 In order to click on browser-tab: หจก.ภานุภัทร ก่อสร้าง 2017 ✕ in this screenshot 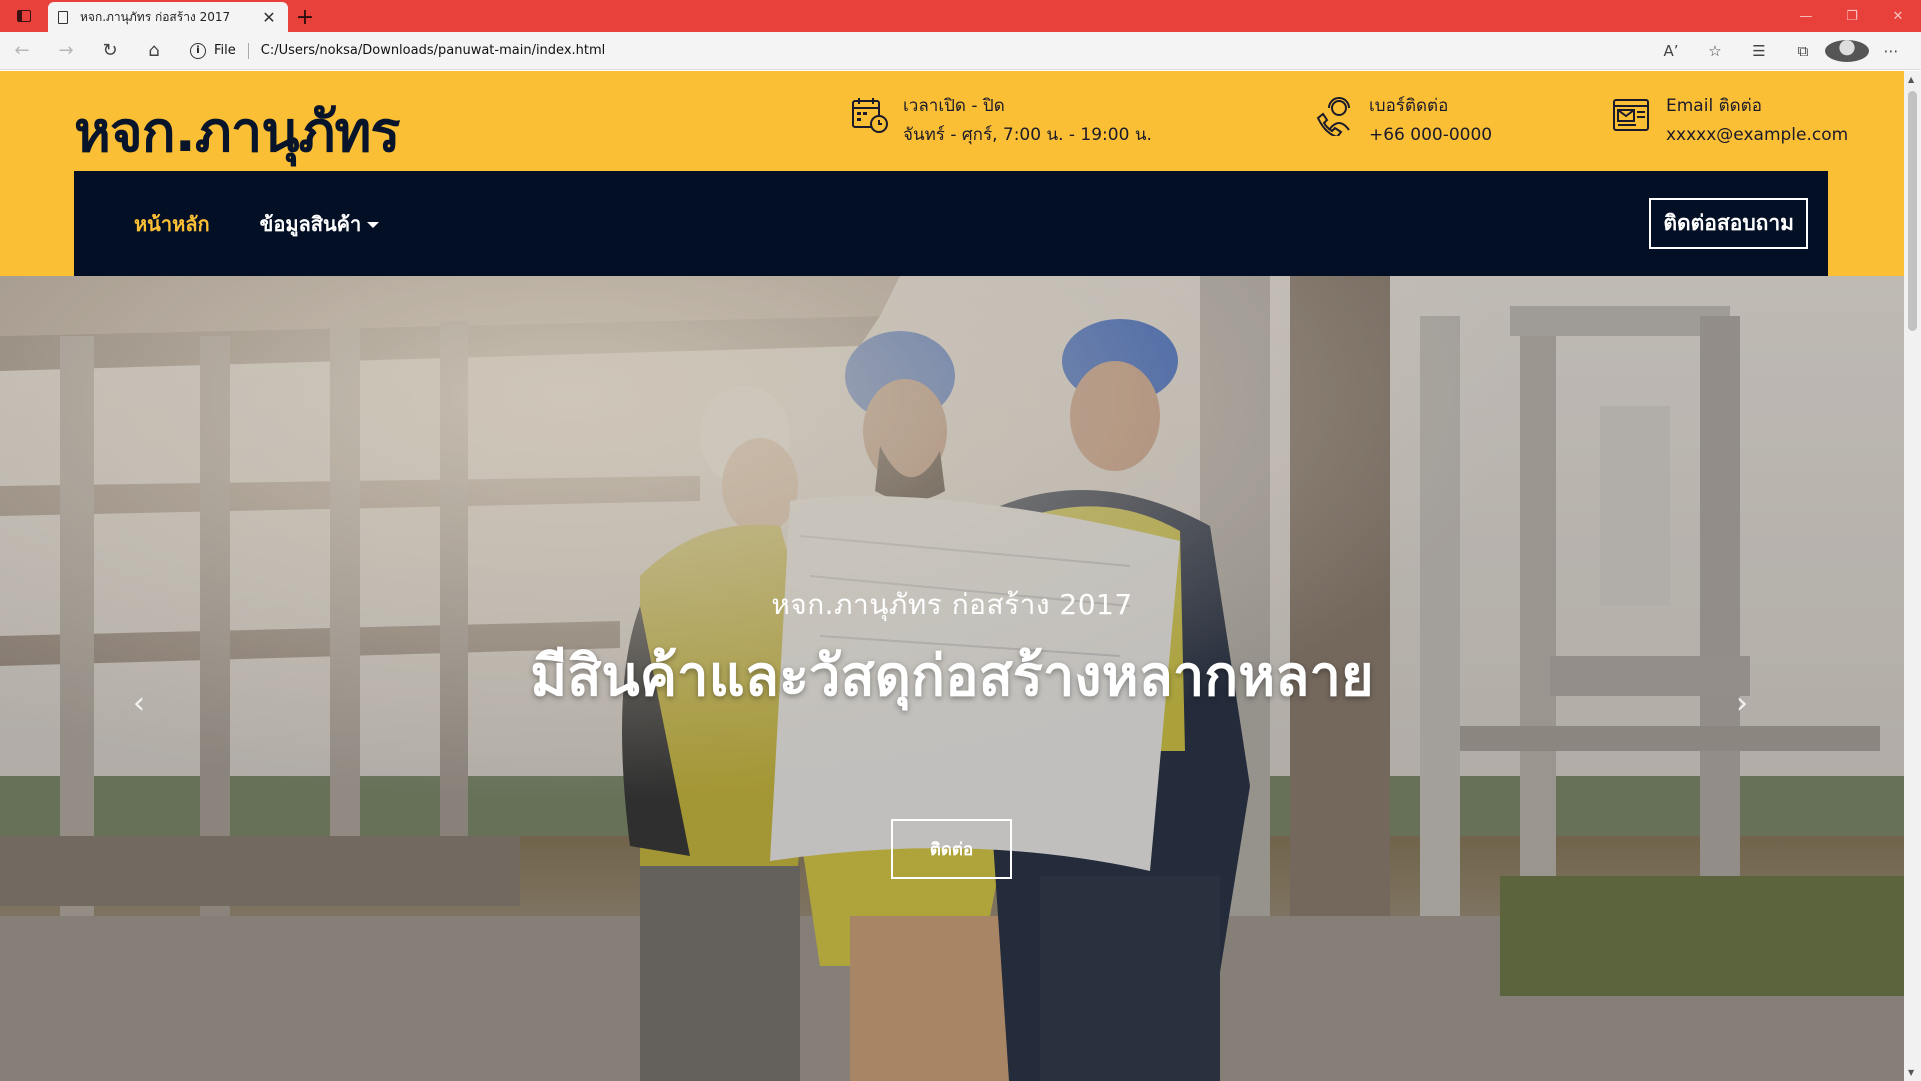, I will do `click(168, 17)`.